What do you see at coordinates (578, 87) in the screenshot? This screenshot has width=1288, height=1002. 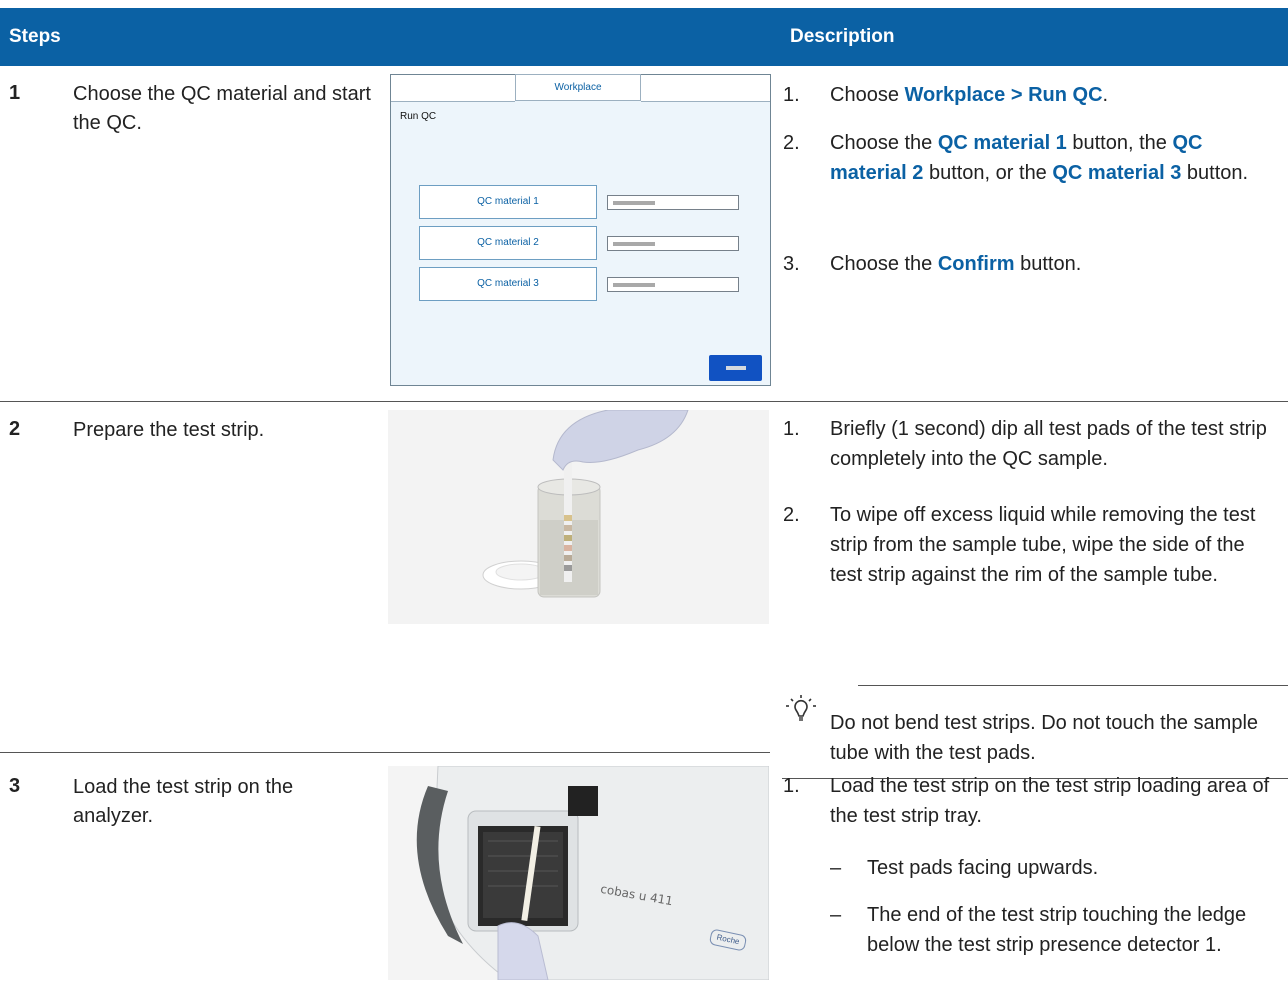 I see `tab-workplace: Workplace` at bounding box center [578, 87].